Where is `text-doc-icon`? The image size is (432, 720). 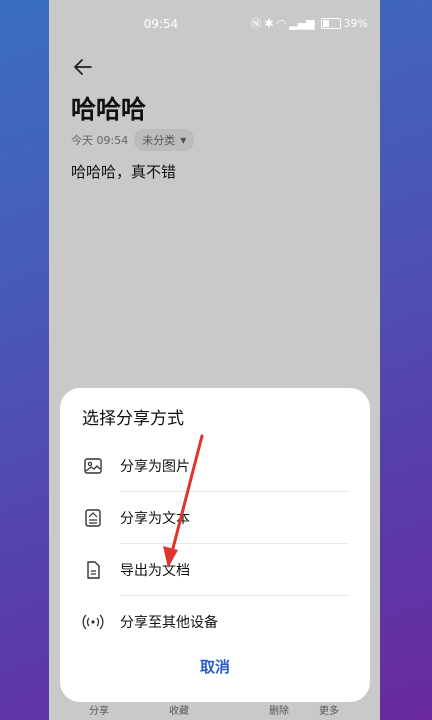
text-doc-icon is located at coordinates (93, 518).